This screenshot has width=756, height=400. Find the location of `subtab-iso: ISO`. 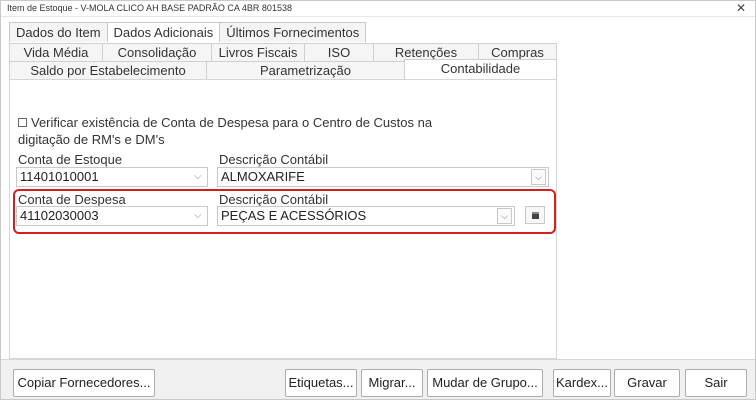

subtab-iso: ISO is located at coordinates (339, 52).